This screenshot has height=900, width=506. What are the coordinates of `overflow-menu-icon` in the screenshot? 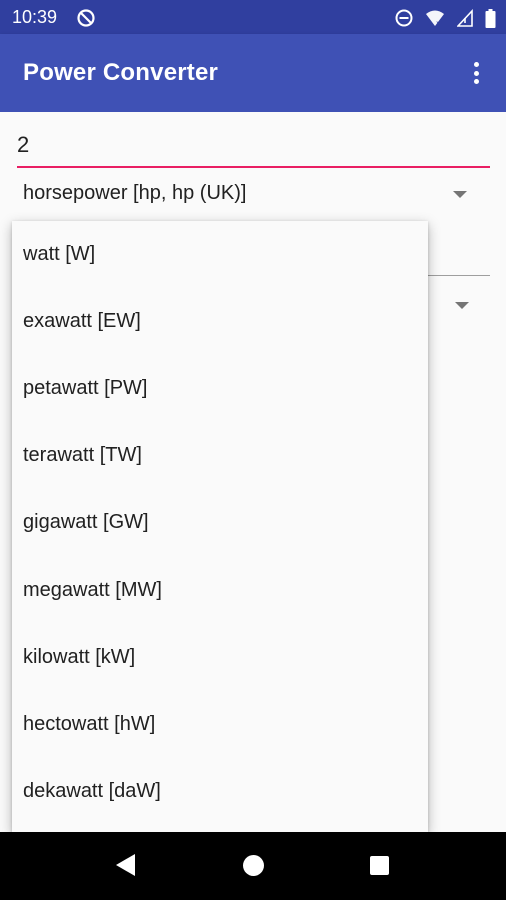 It's located at (476, 73).